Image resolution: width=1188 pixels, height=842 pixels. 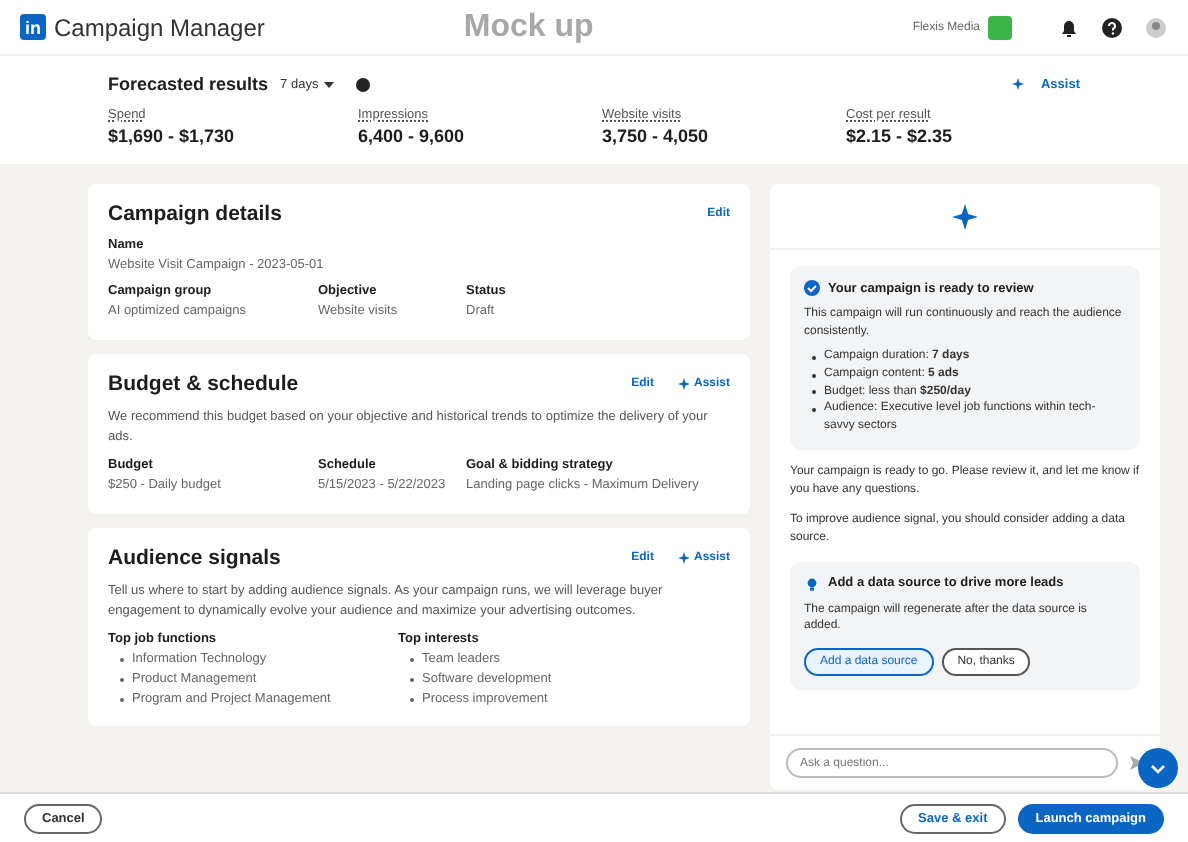 I want to click on card-title: Audience signals, so click(x=195, y=558).